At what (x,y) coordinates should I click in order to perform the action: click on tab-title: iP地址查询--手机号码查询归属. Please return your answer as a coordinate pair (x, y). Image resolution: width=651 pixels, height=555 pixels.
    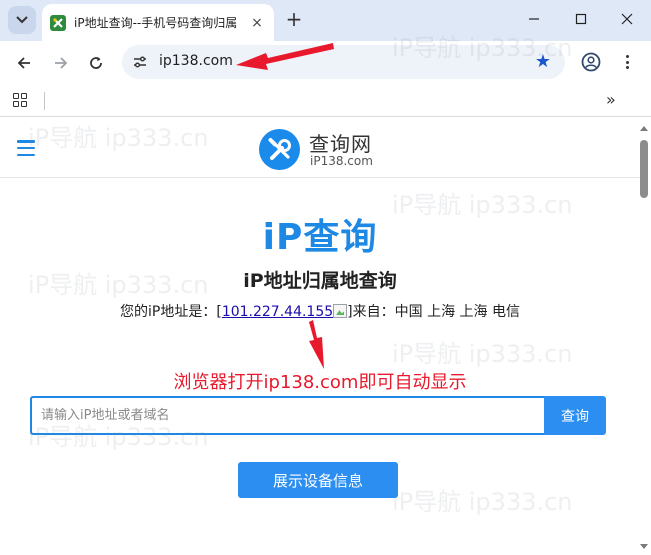
    Looking at the image, I should click on (156, 23).